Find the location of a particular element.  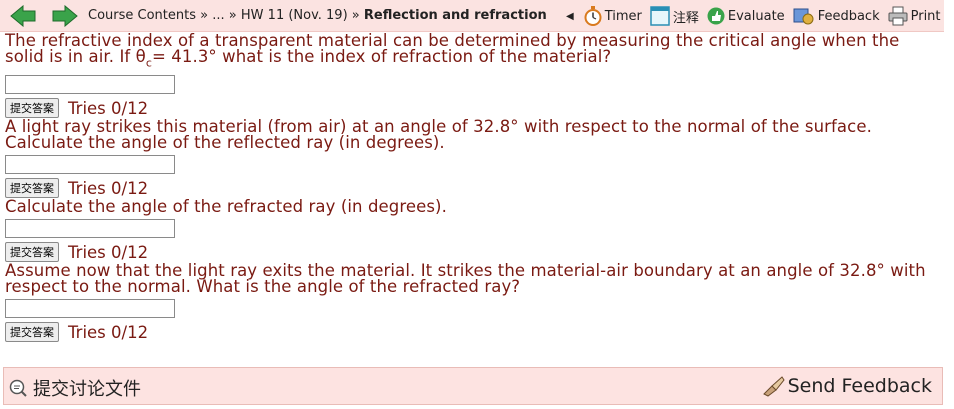

answer-4-input is located at coordinates (90, 309).